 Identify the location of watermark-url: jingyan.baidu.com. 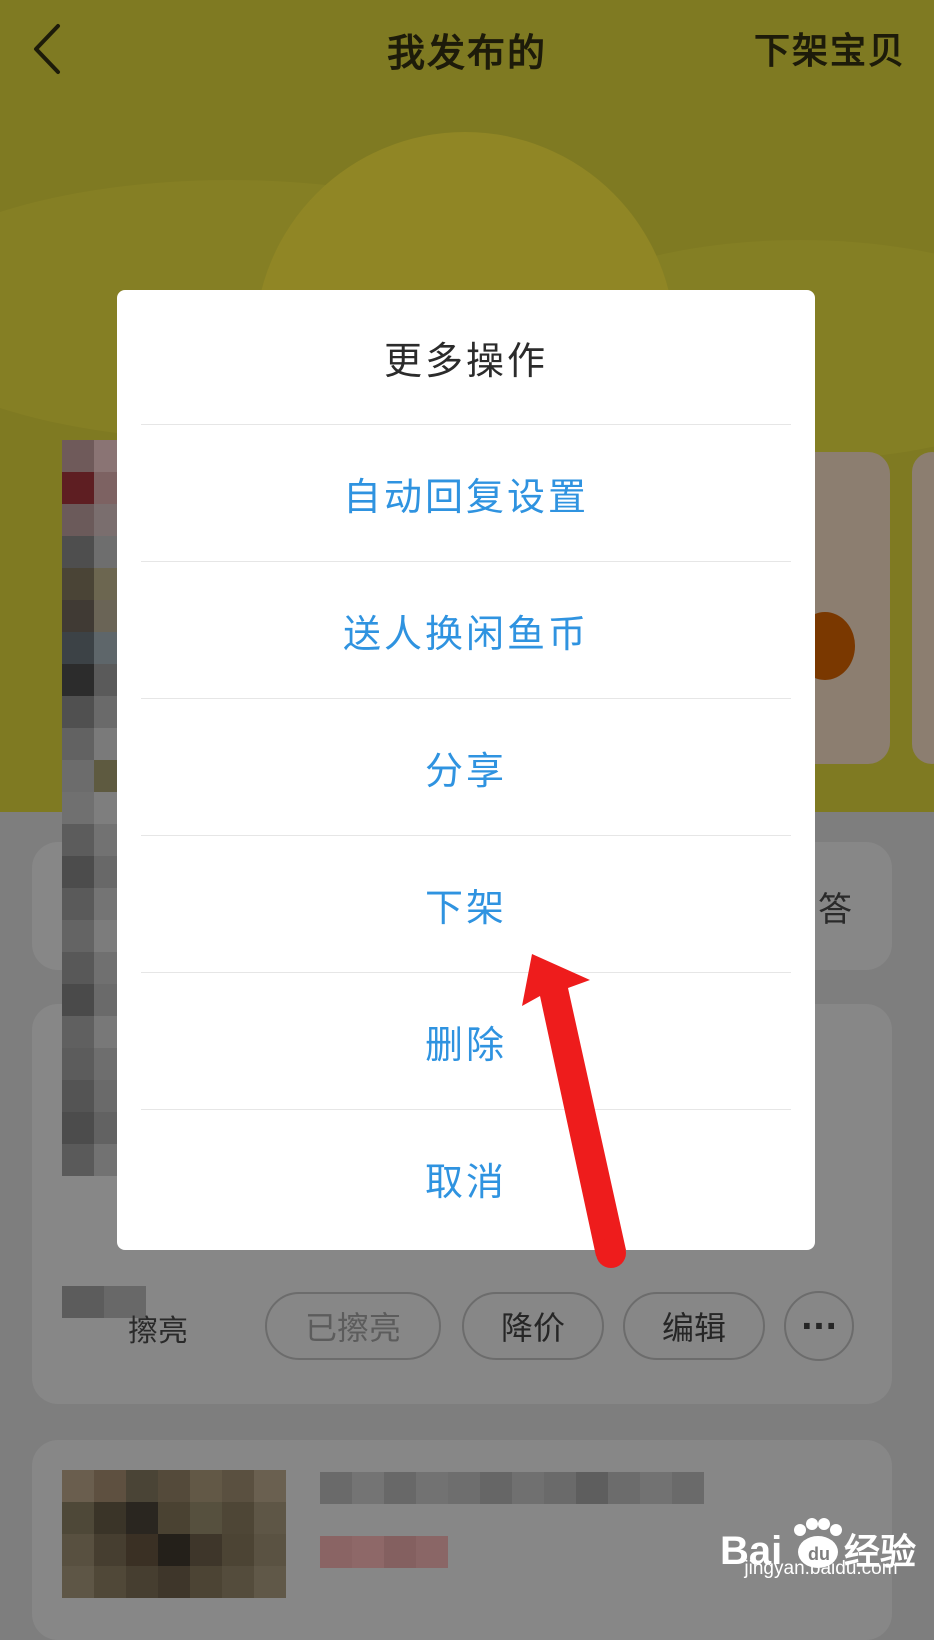
(821, 1568).